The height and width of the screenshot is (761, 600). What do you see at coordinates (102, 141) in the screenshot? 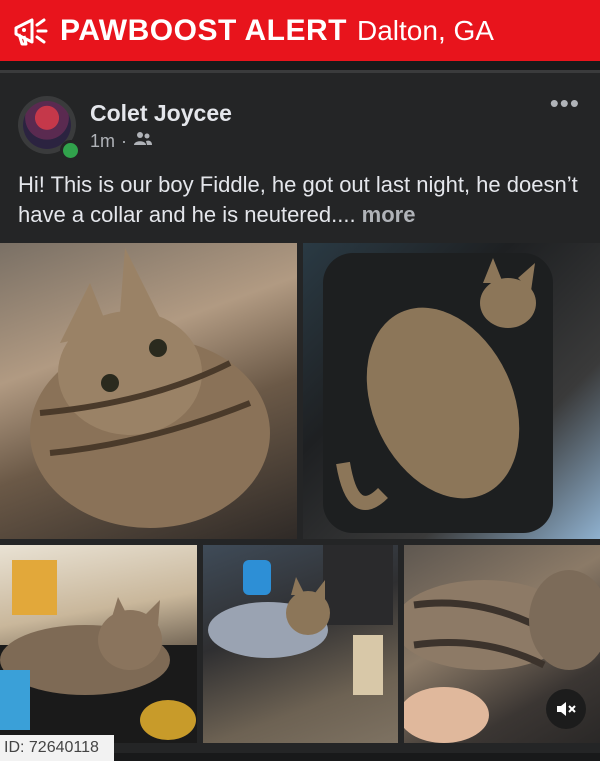
I see `post-time: 1m` at bounding box center [102, 141].